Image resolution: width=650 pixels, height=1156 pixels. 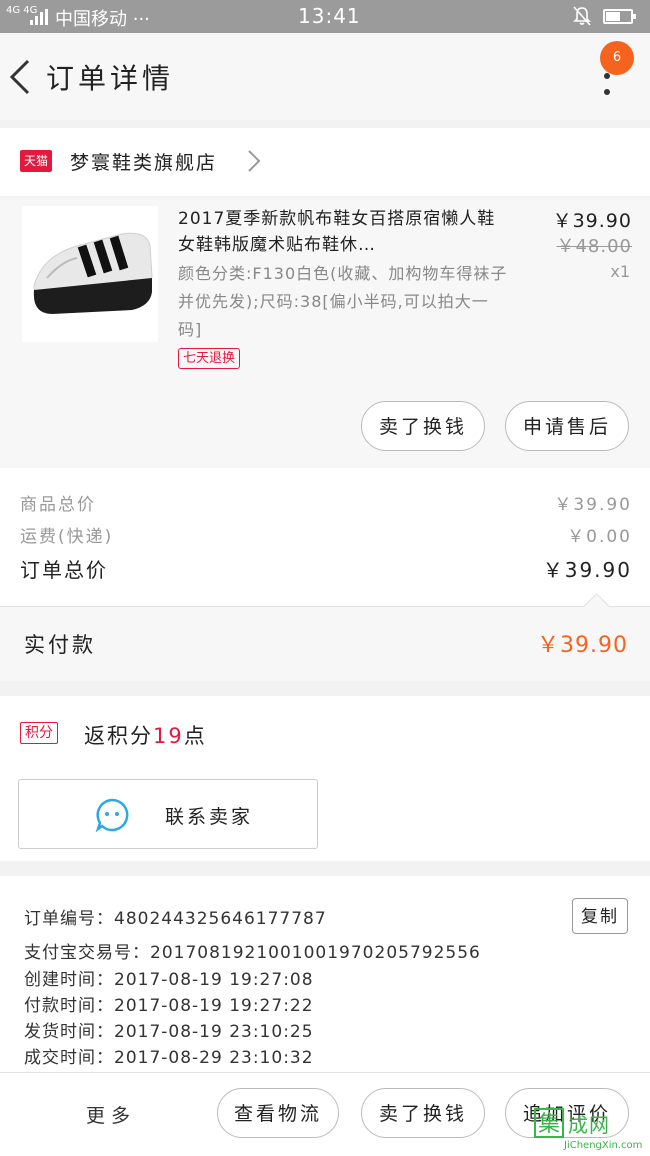 What do you see at coordinates (423, 426) in the screenshot?
I see `resell-button: 卖了换钱` at bounding box center [423, 426].